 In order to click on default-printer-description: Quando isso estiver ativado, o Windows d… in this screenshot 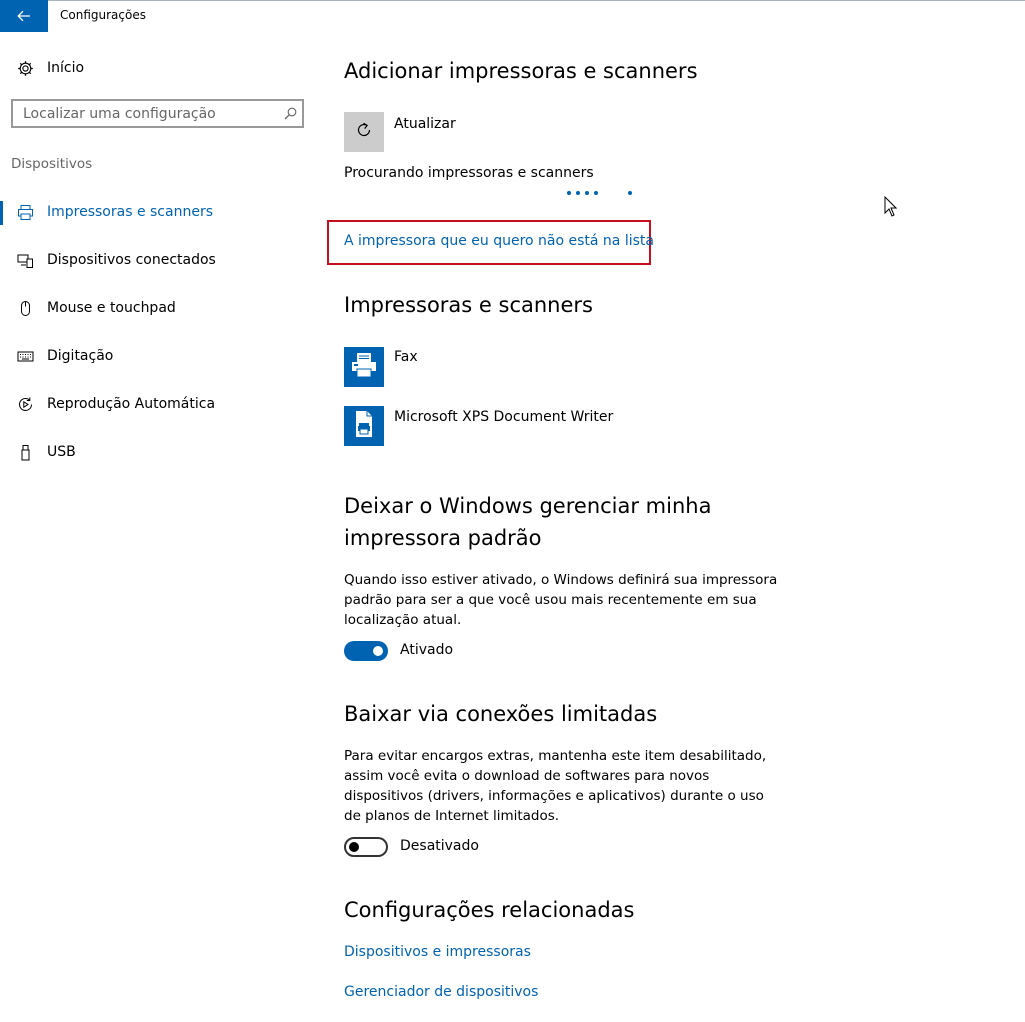, I will do `click(561, 600)`.